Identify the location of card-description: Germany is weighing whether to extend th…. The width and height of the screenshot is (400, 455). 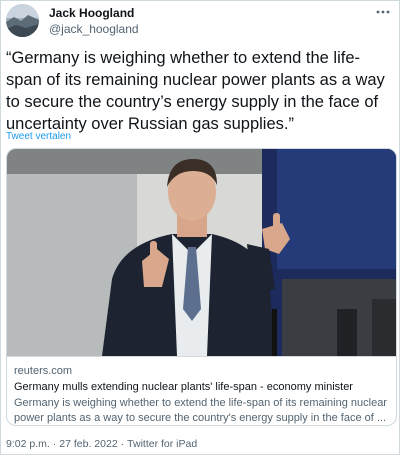
(200, 410).